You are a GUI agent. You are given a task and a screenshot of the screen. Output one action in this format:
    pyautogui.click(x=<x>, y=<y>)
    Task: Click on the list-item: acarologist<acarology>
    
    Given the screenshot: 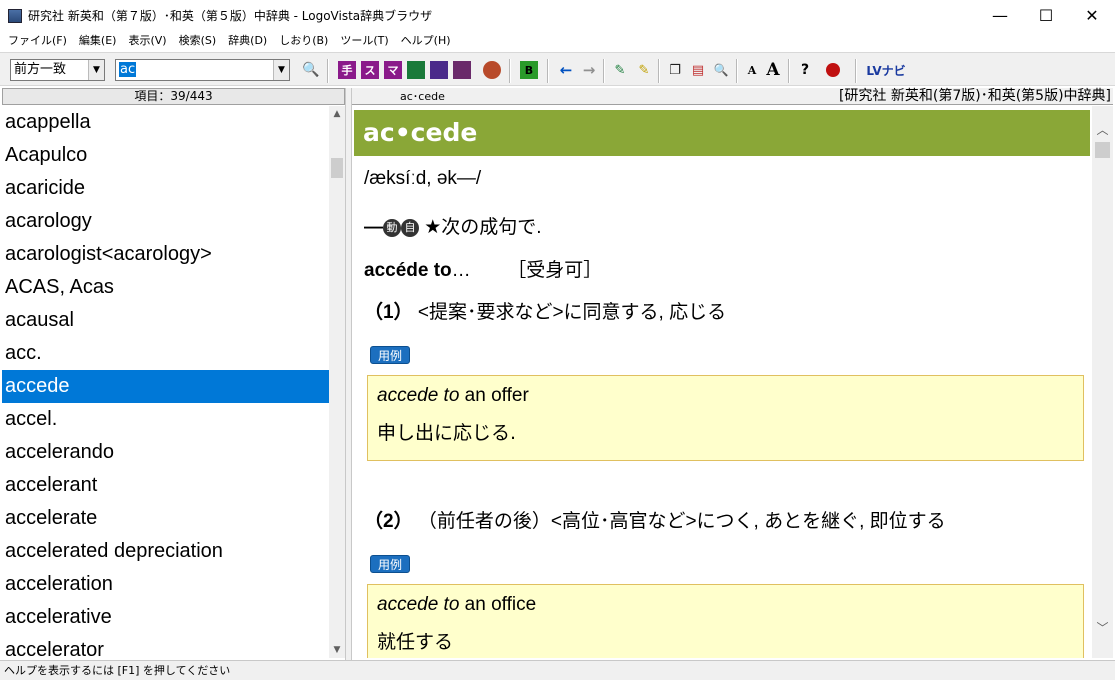 What is the action you would take?
    pyautogui.click(x=165, y=254)
    